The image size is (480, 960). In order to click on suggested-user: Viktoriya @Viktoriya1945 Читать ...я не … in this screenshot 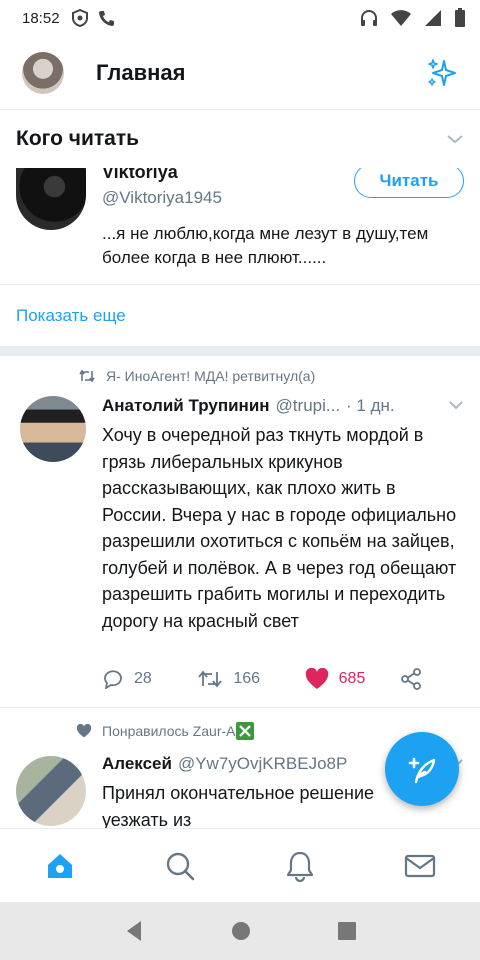, I will do `click(240, 226)`.